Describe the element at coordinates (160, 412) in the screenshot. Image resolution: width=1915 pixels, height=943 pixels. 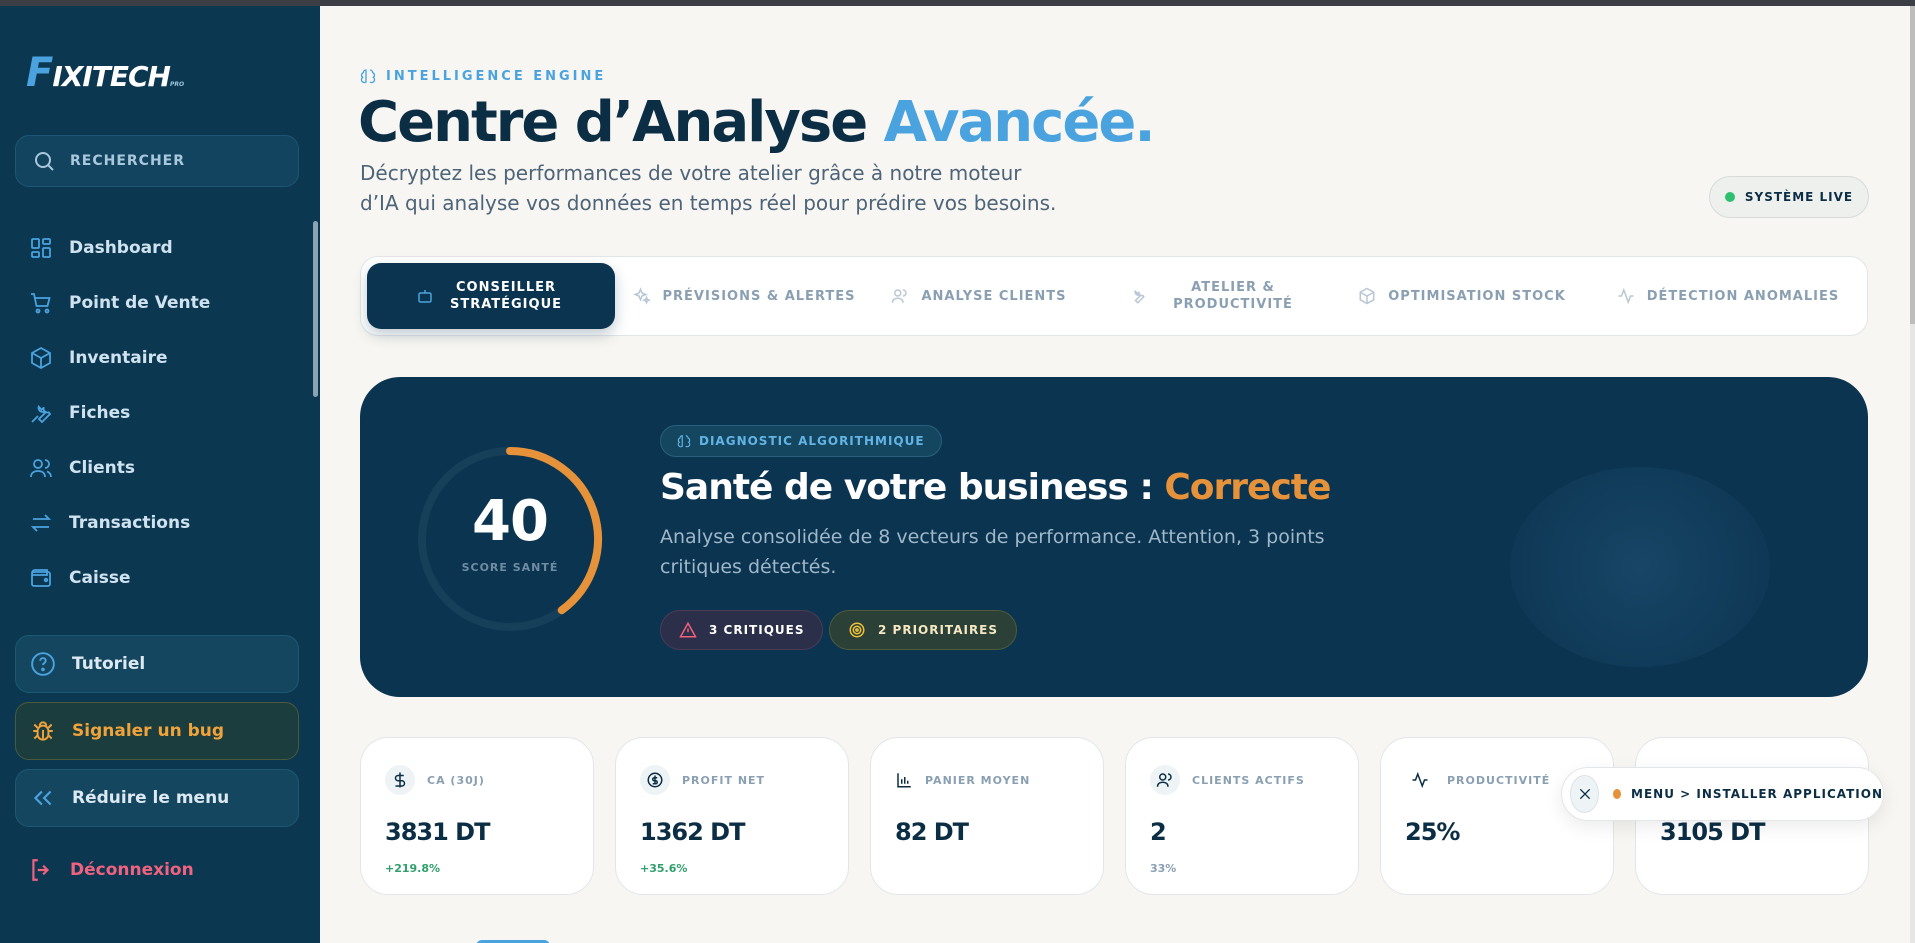
I see `sidebar-item-fiches: Fiches` at that location.